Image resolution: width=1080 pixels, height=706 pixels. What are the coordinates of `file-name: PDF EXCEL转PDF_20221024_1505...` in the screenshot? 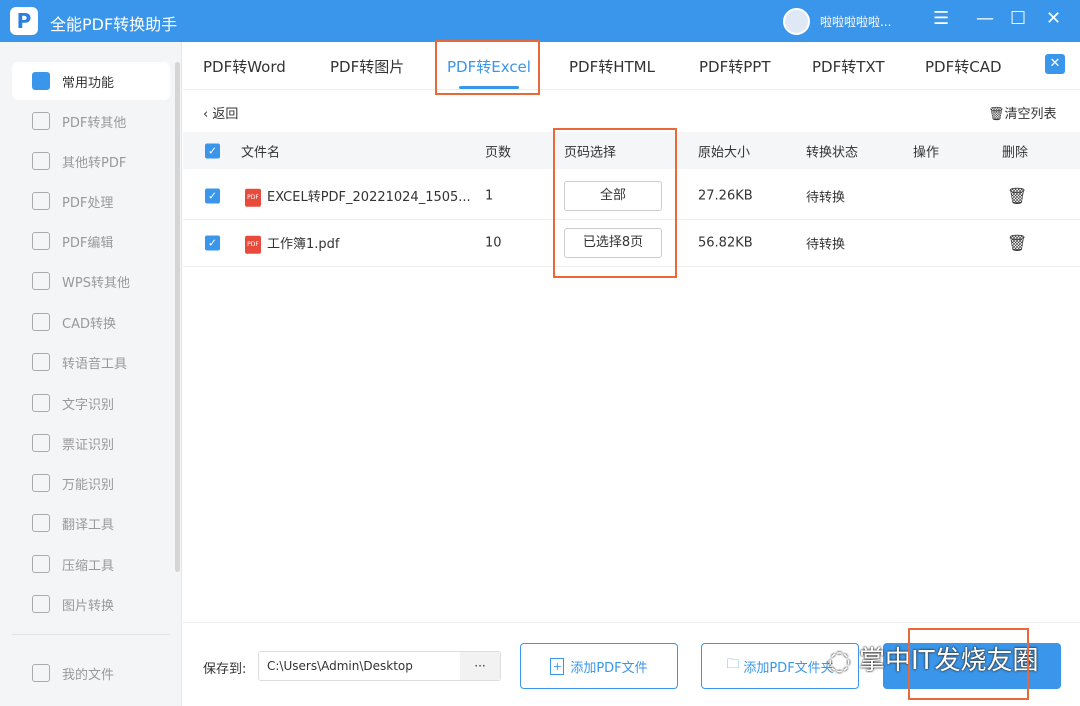 It's located at (358, 196).